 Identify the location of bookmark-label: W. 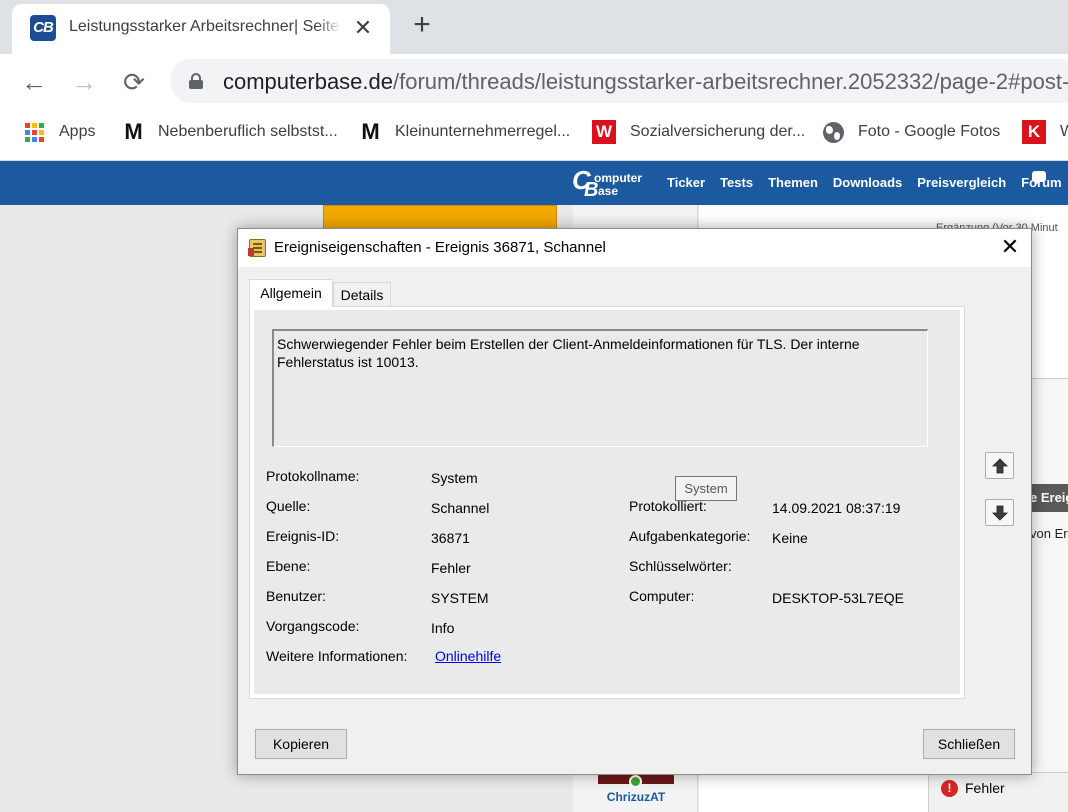
(1064, 131).